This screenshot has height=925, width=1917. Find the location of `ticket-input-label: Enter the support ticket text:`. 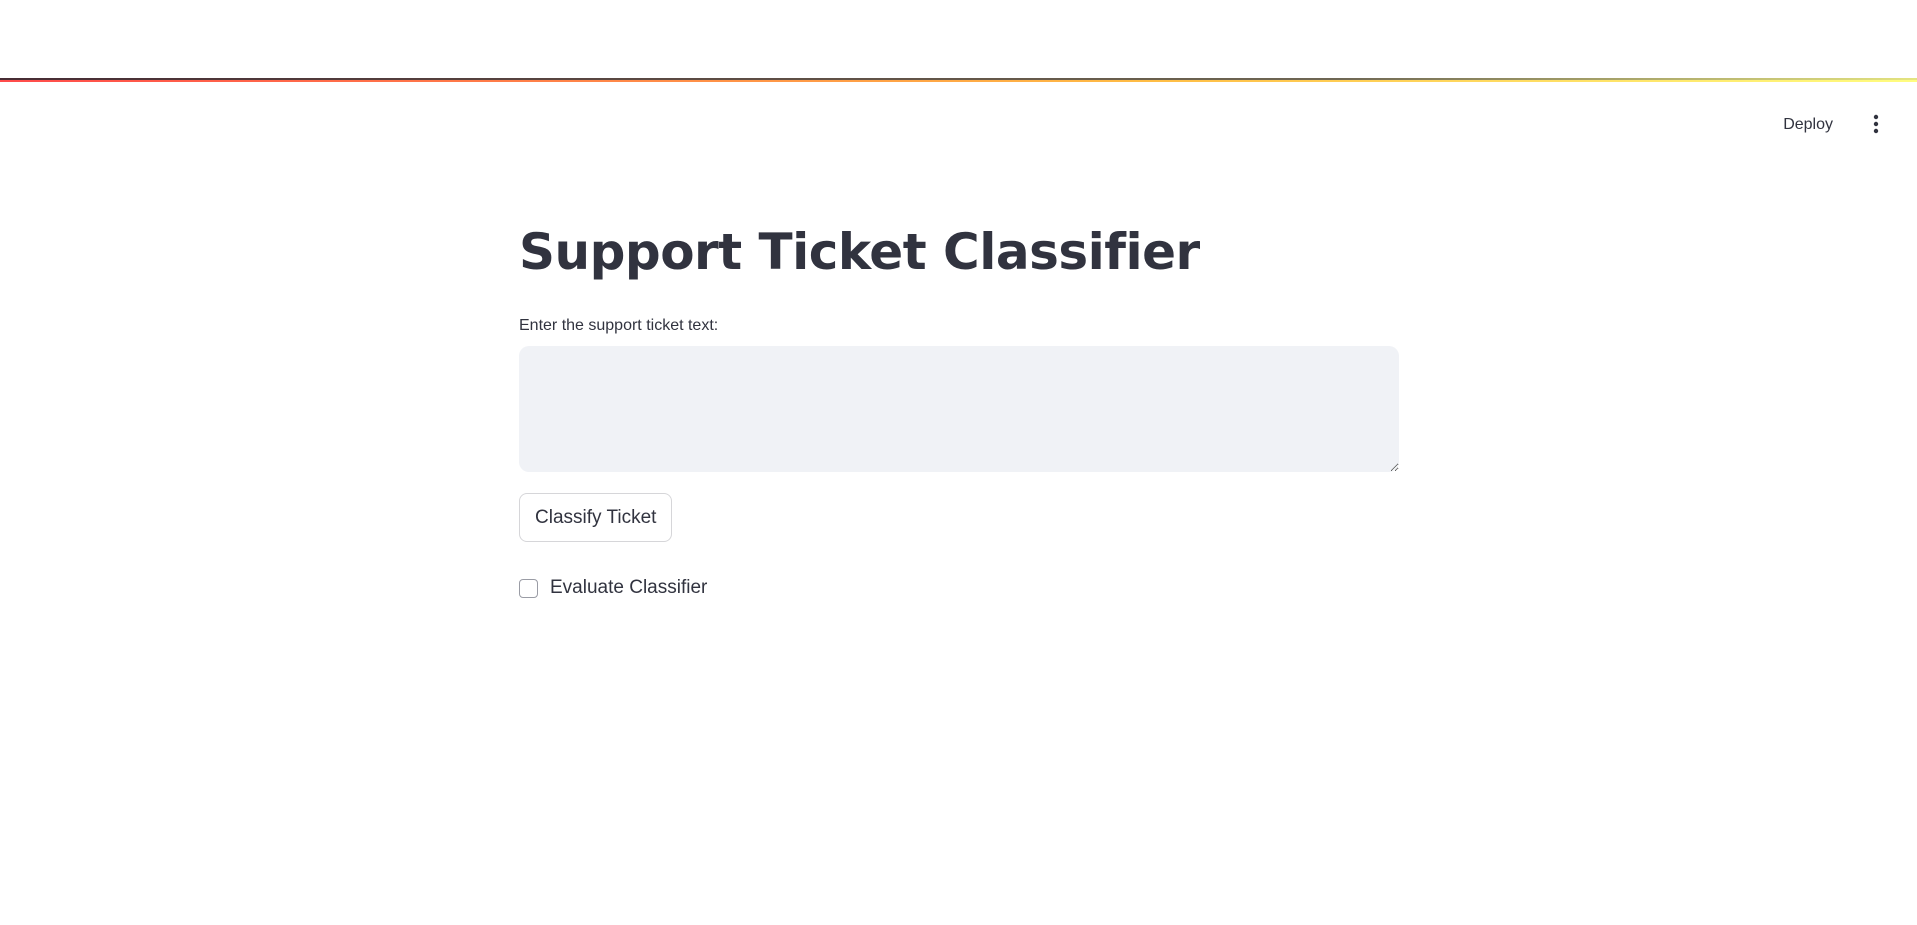

ticket-input-label: Enter the support ticket text: is located at coordinates (619, 325).